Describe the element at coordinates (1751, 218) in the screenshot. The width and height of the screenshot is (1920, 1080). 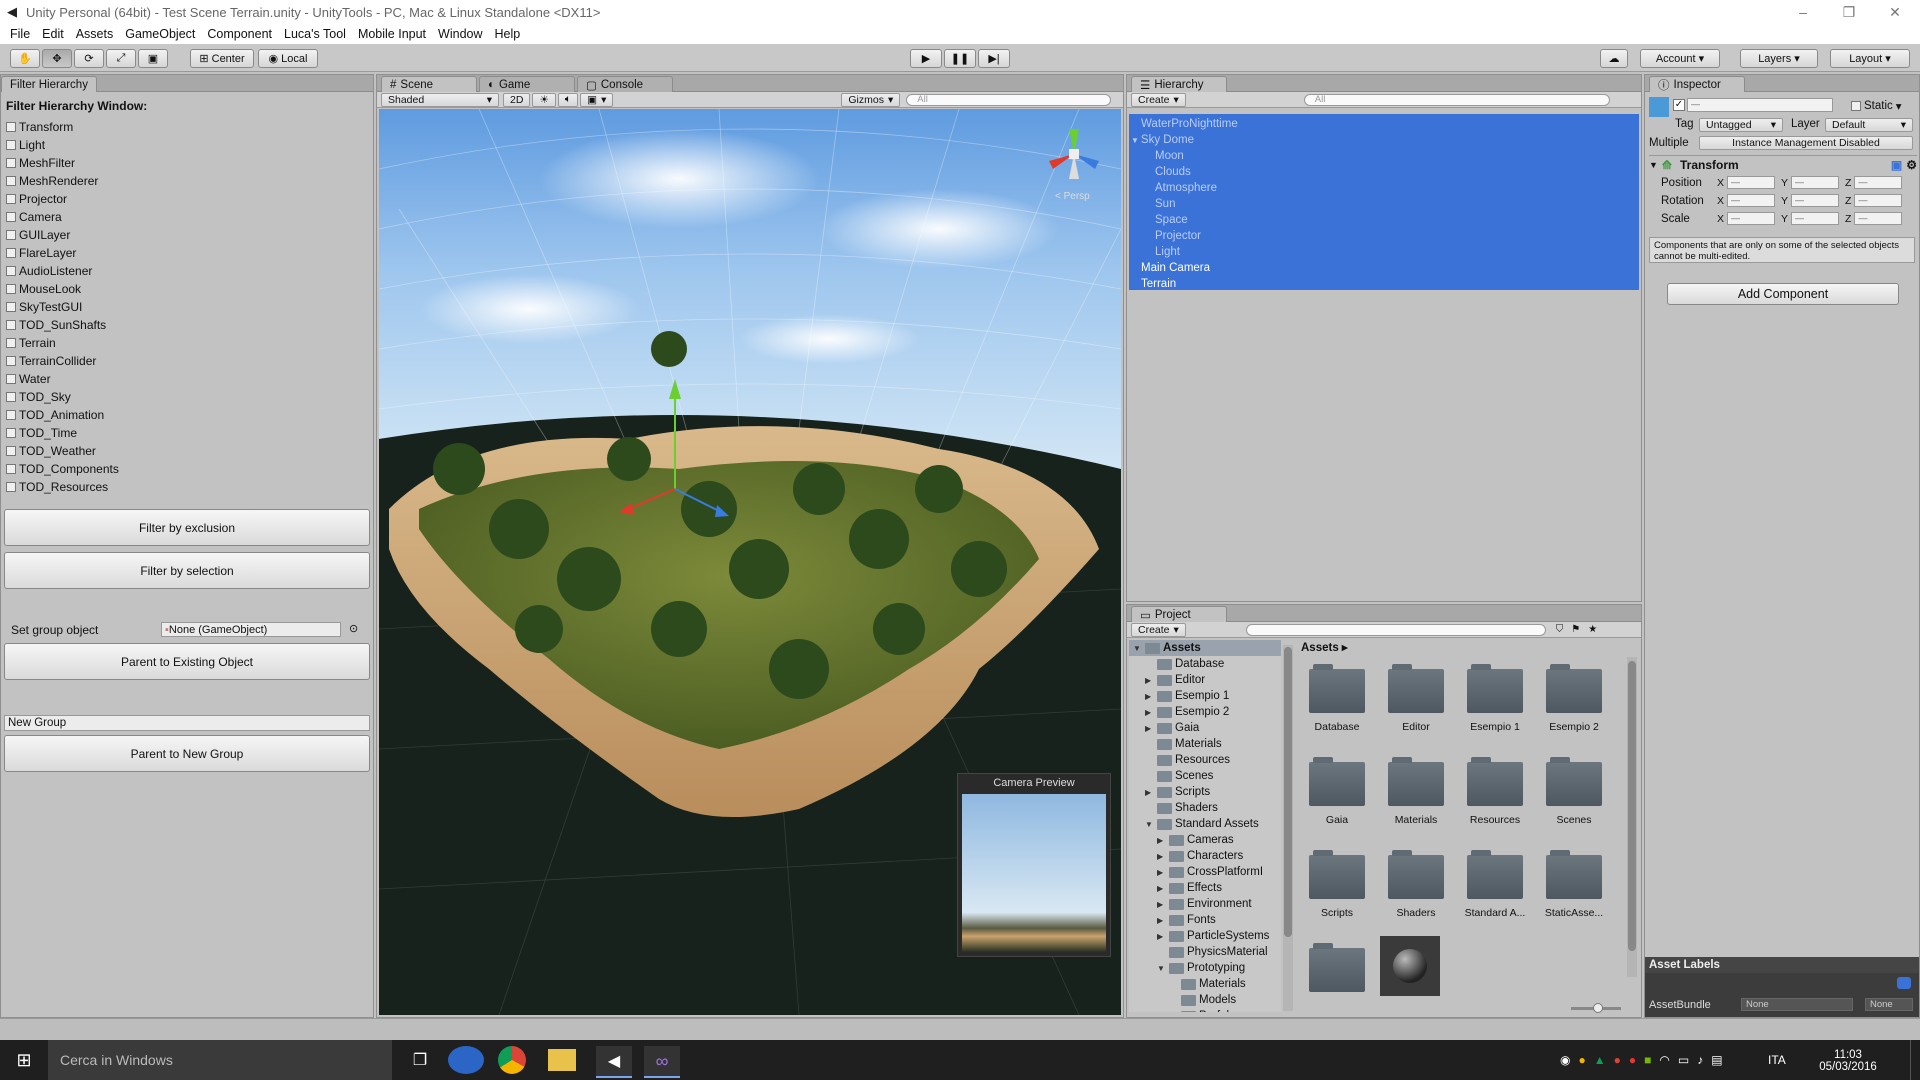
I see `scale-x-field: —` at that location.